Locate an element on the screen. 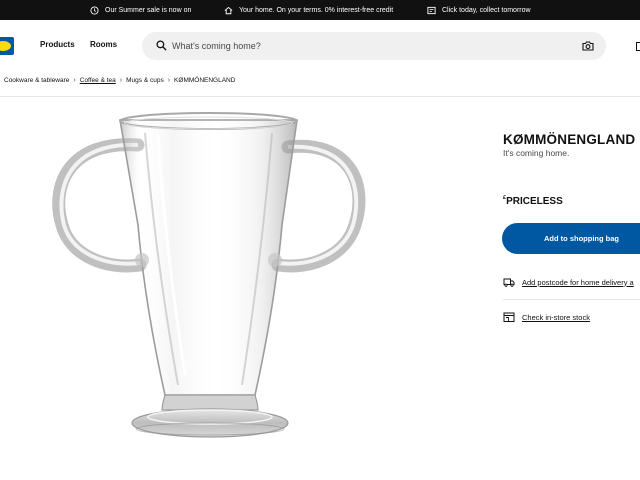 This screenshot has height=480, width=640. delivery-truck-icon is located at coordinates (509, 282).